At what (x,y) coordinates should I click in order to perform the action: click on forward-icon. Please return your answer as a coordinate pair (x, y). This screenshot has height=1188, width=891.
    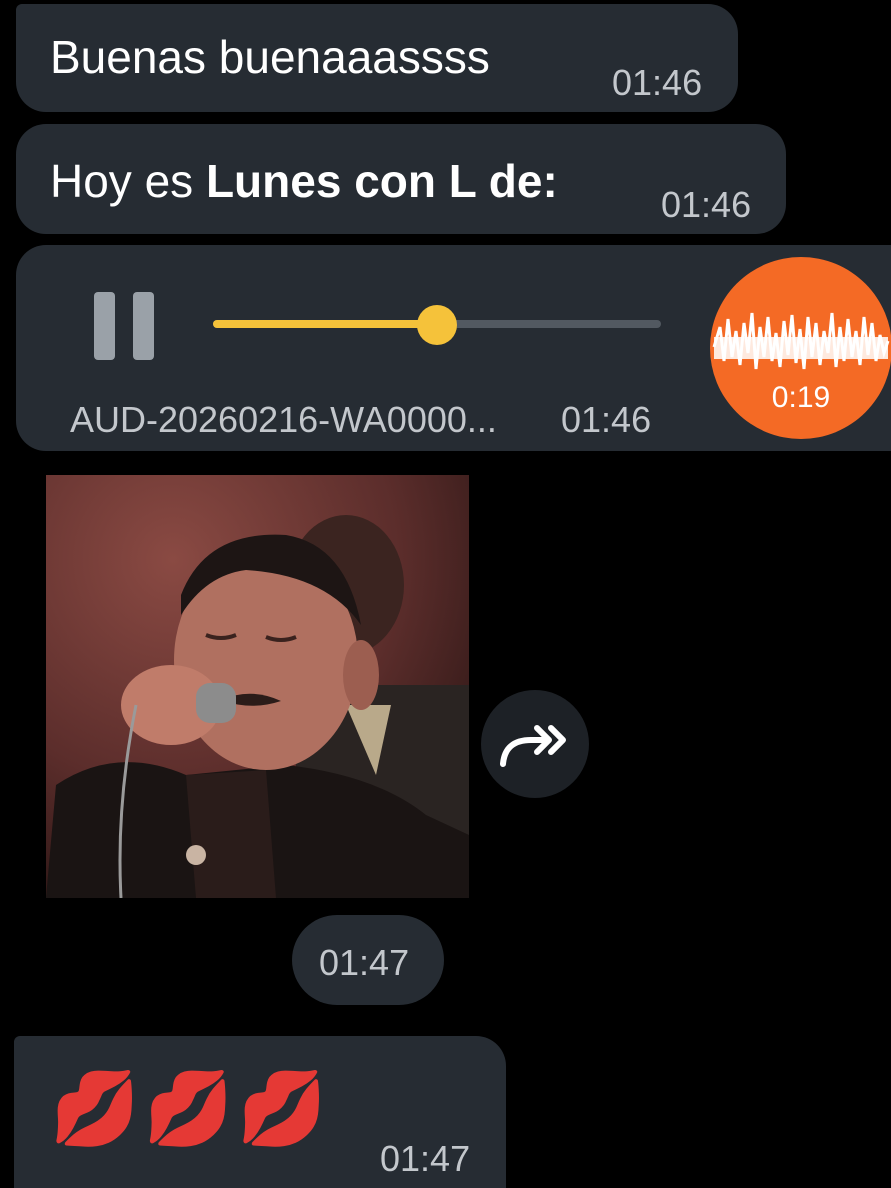
    Looking at the image, I should click on (533, 746).